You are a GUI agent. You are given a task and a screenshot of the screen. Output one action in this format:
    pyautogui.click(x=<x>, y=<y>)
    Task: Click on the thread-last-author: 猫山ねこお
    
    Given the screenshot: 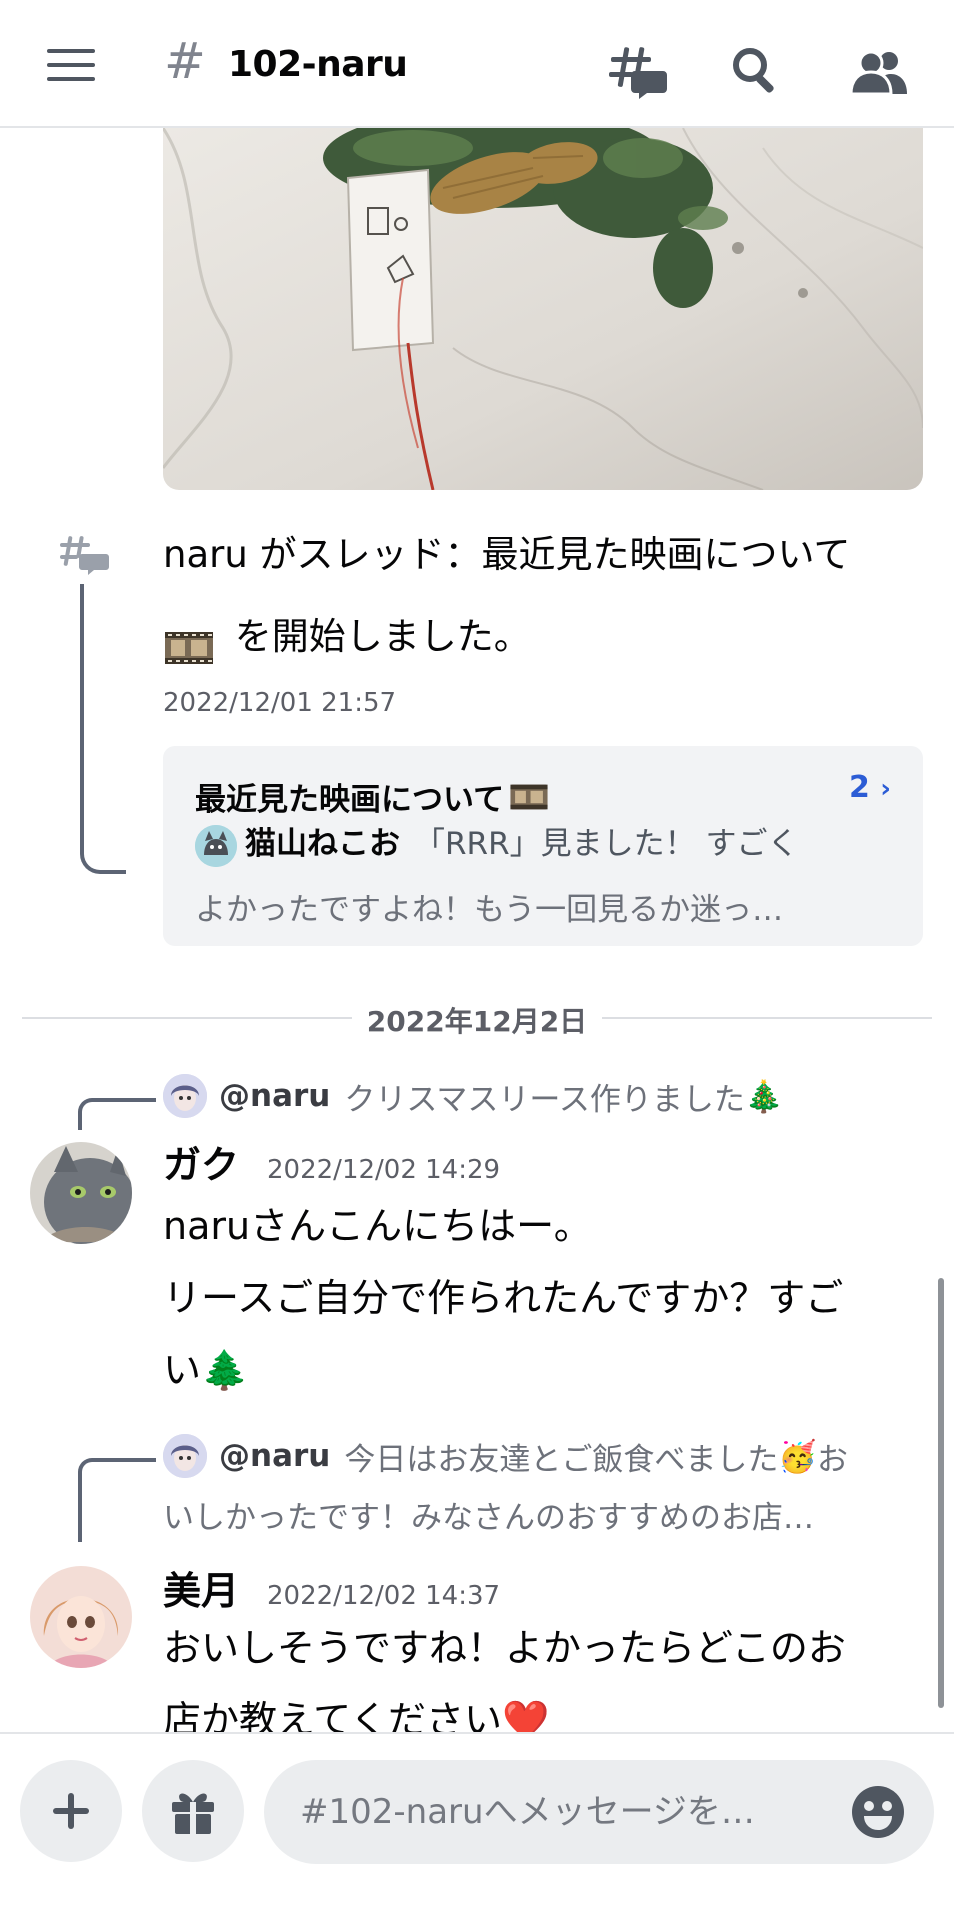 What is the action you would take?
    pyautogui.click(x=322, y=844)
    